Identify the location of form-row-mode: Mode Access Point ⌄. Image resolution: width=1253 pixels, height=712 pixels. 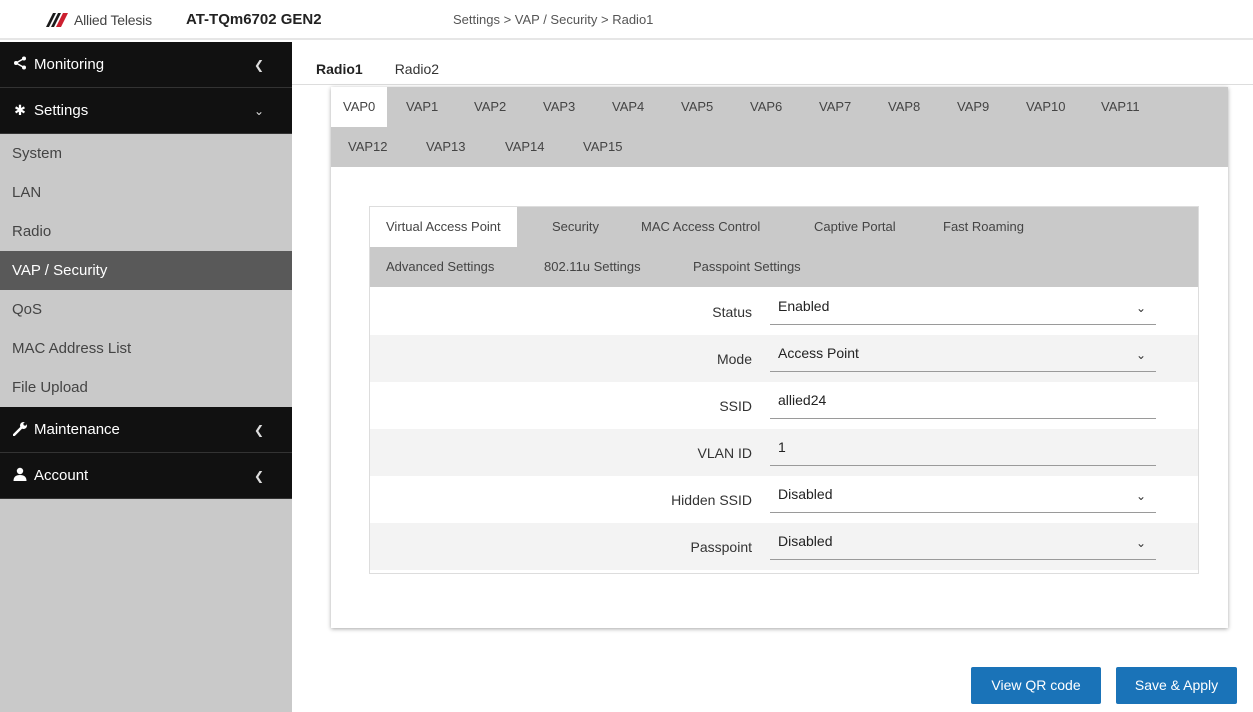
(784, 358).